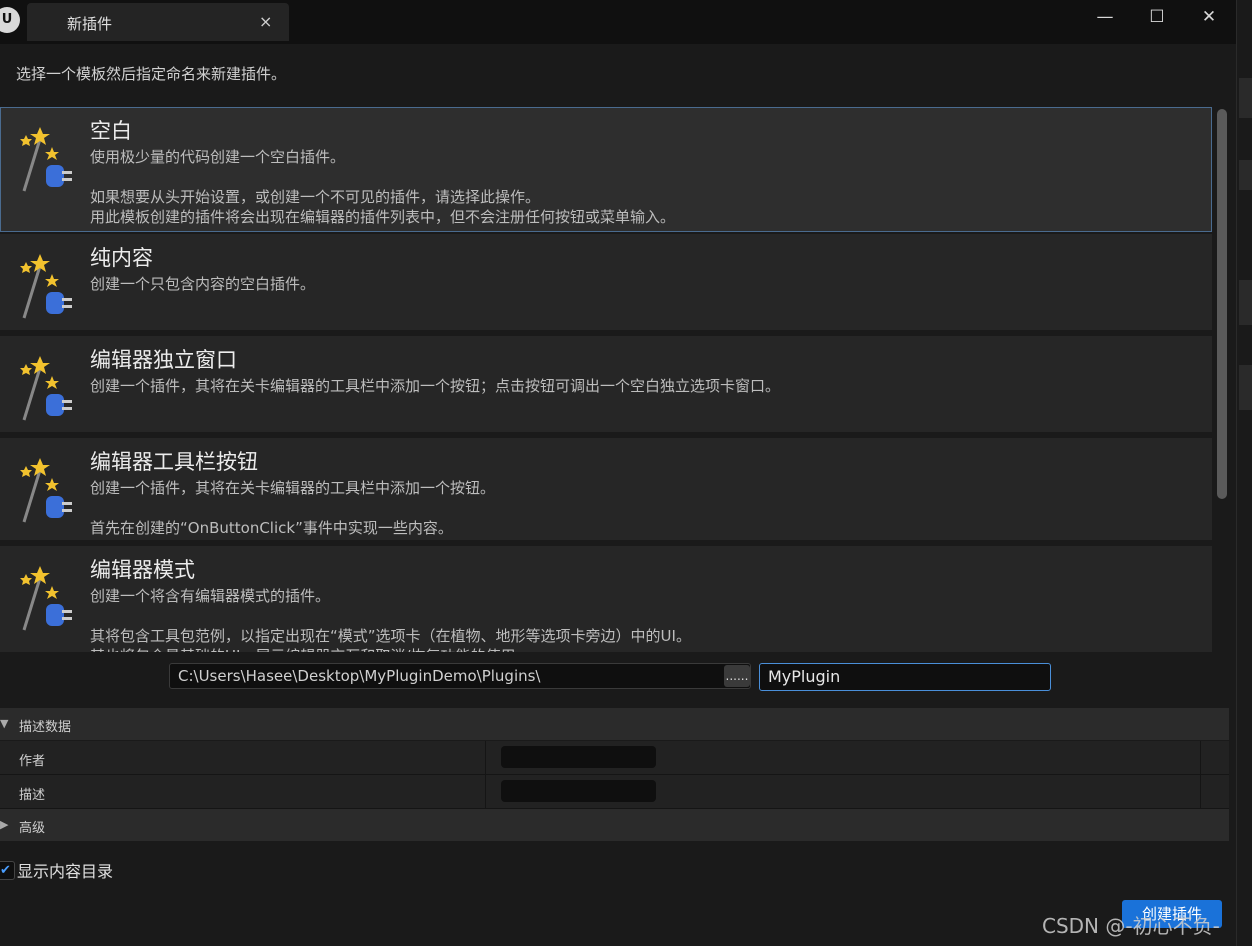 The height and width of the screenshot is (946, 1252). I want to click on template-name: 编辑器独立窗口, so click(163, 360).